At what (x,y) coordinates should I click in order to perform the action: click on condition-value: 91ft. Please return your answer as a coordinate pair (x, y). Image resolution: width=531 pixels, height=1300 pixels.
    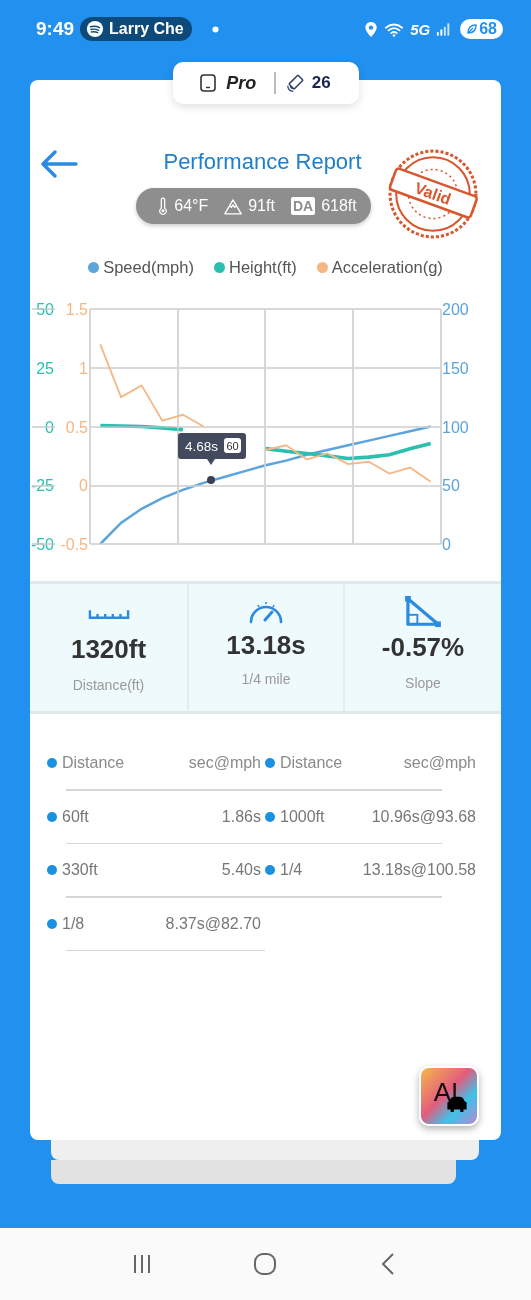
    Looking at the image, I should click on (261, 206).